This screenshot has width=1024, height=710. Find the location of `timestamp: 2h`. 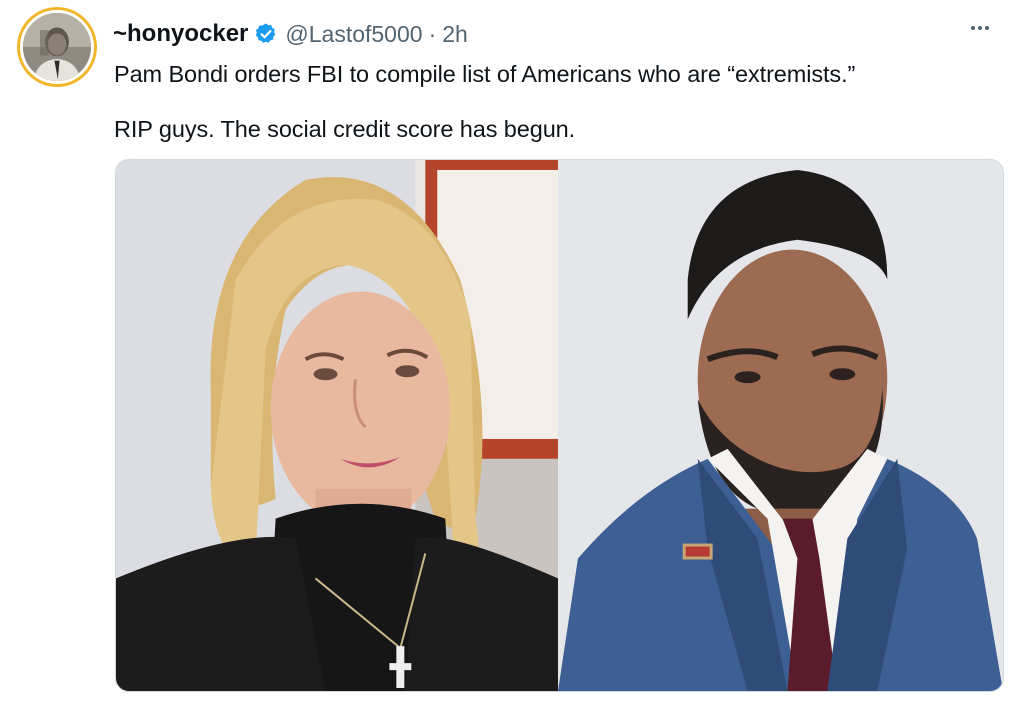

timestamp: 2h is located at coordinates (455, 34).